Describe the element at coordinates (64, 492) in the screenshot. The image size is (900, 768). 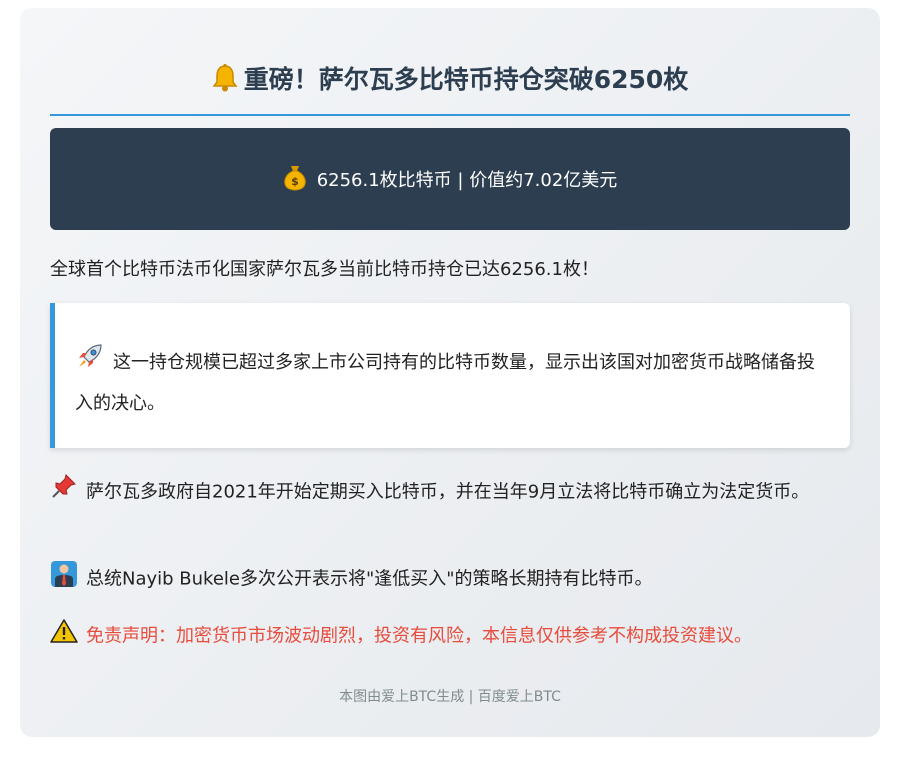
I see `pushpin-icon` at that location.